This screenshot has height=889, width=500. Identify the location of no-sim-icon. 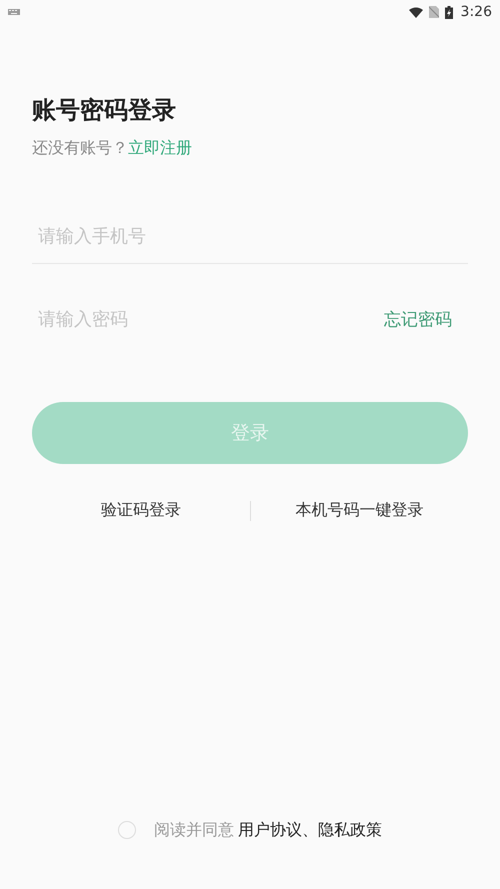
(433, 12).